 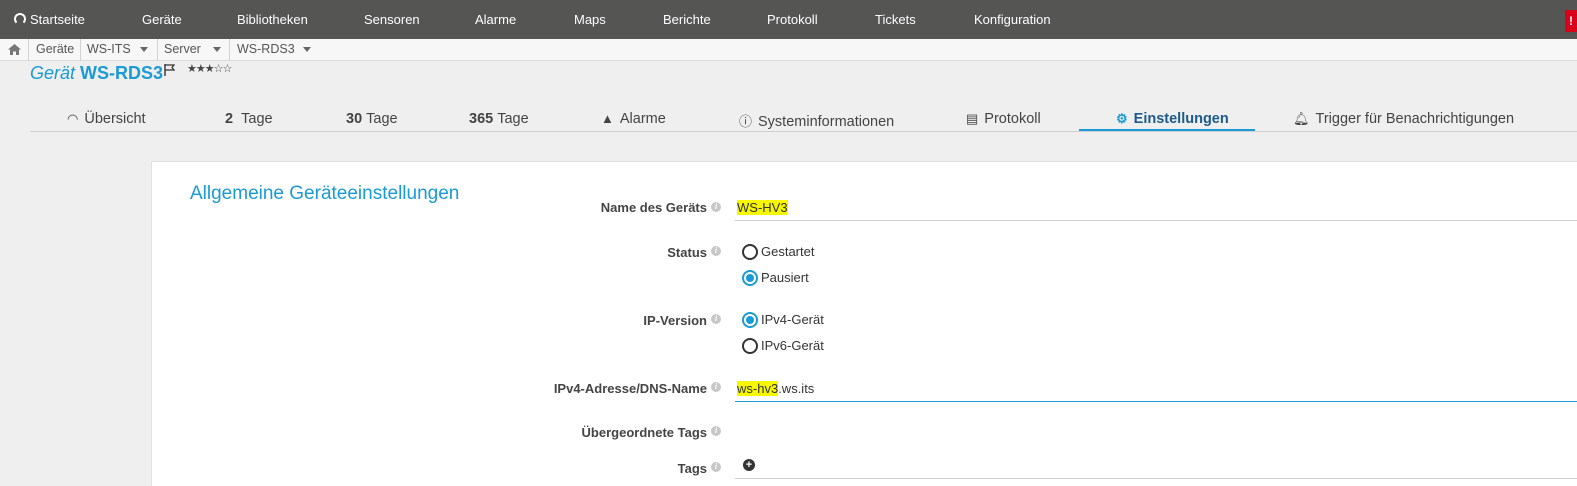 I want to click on bell-icon: 🔔︎, so click(x=1301, y=118).